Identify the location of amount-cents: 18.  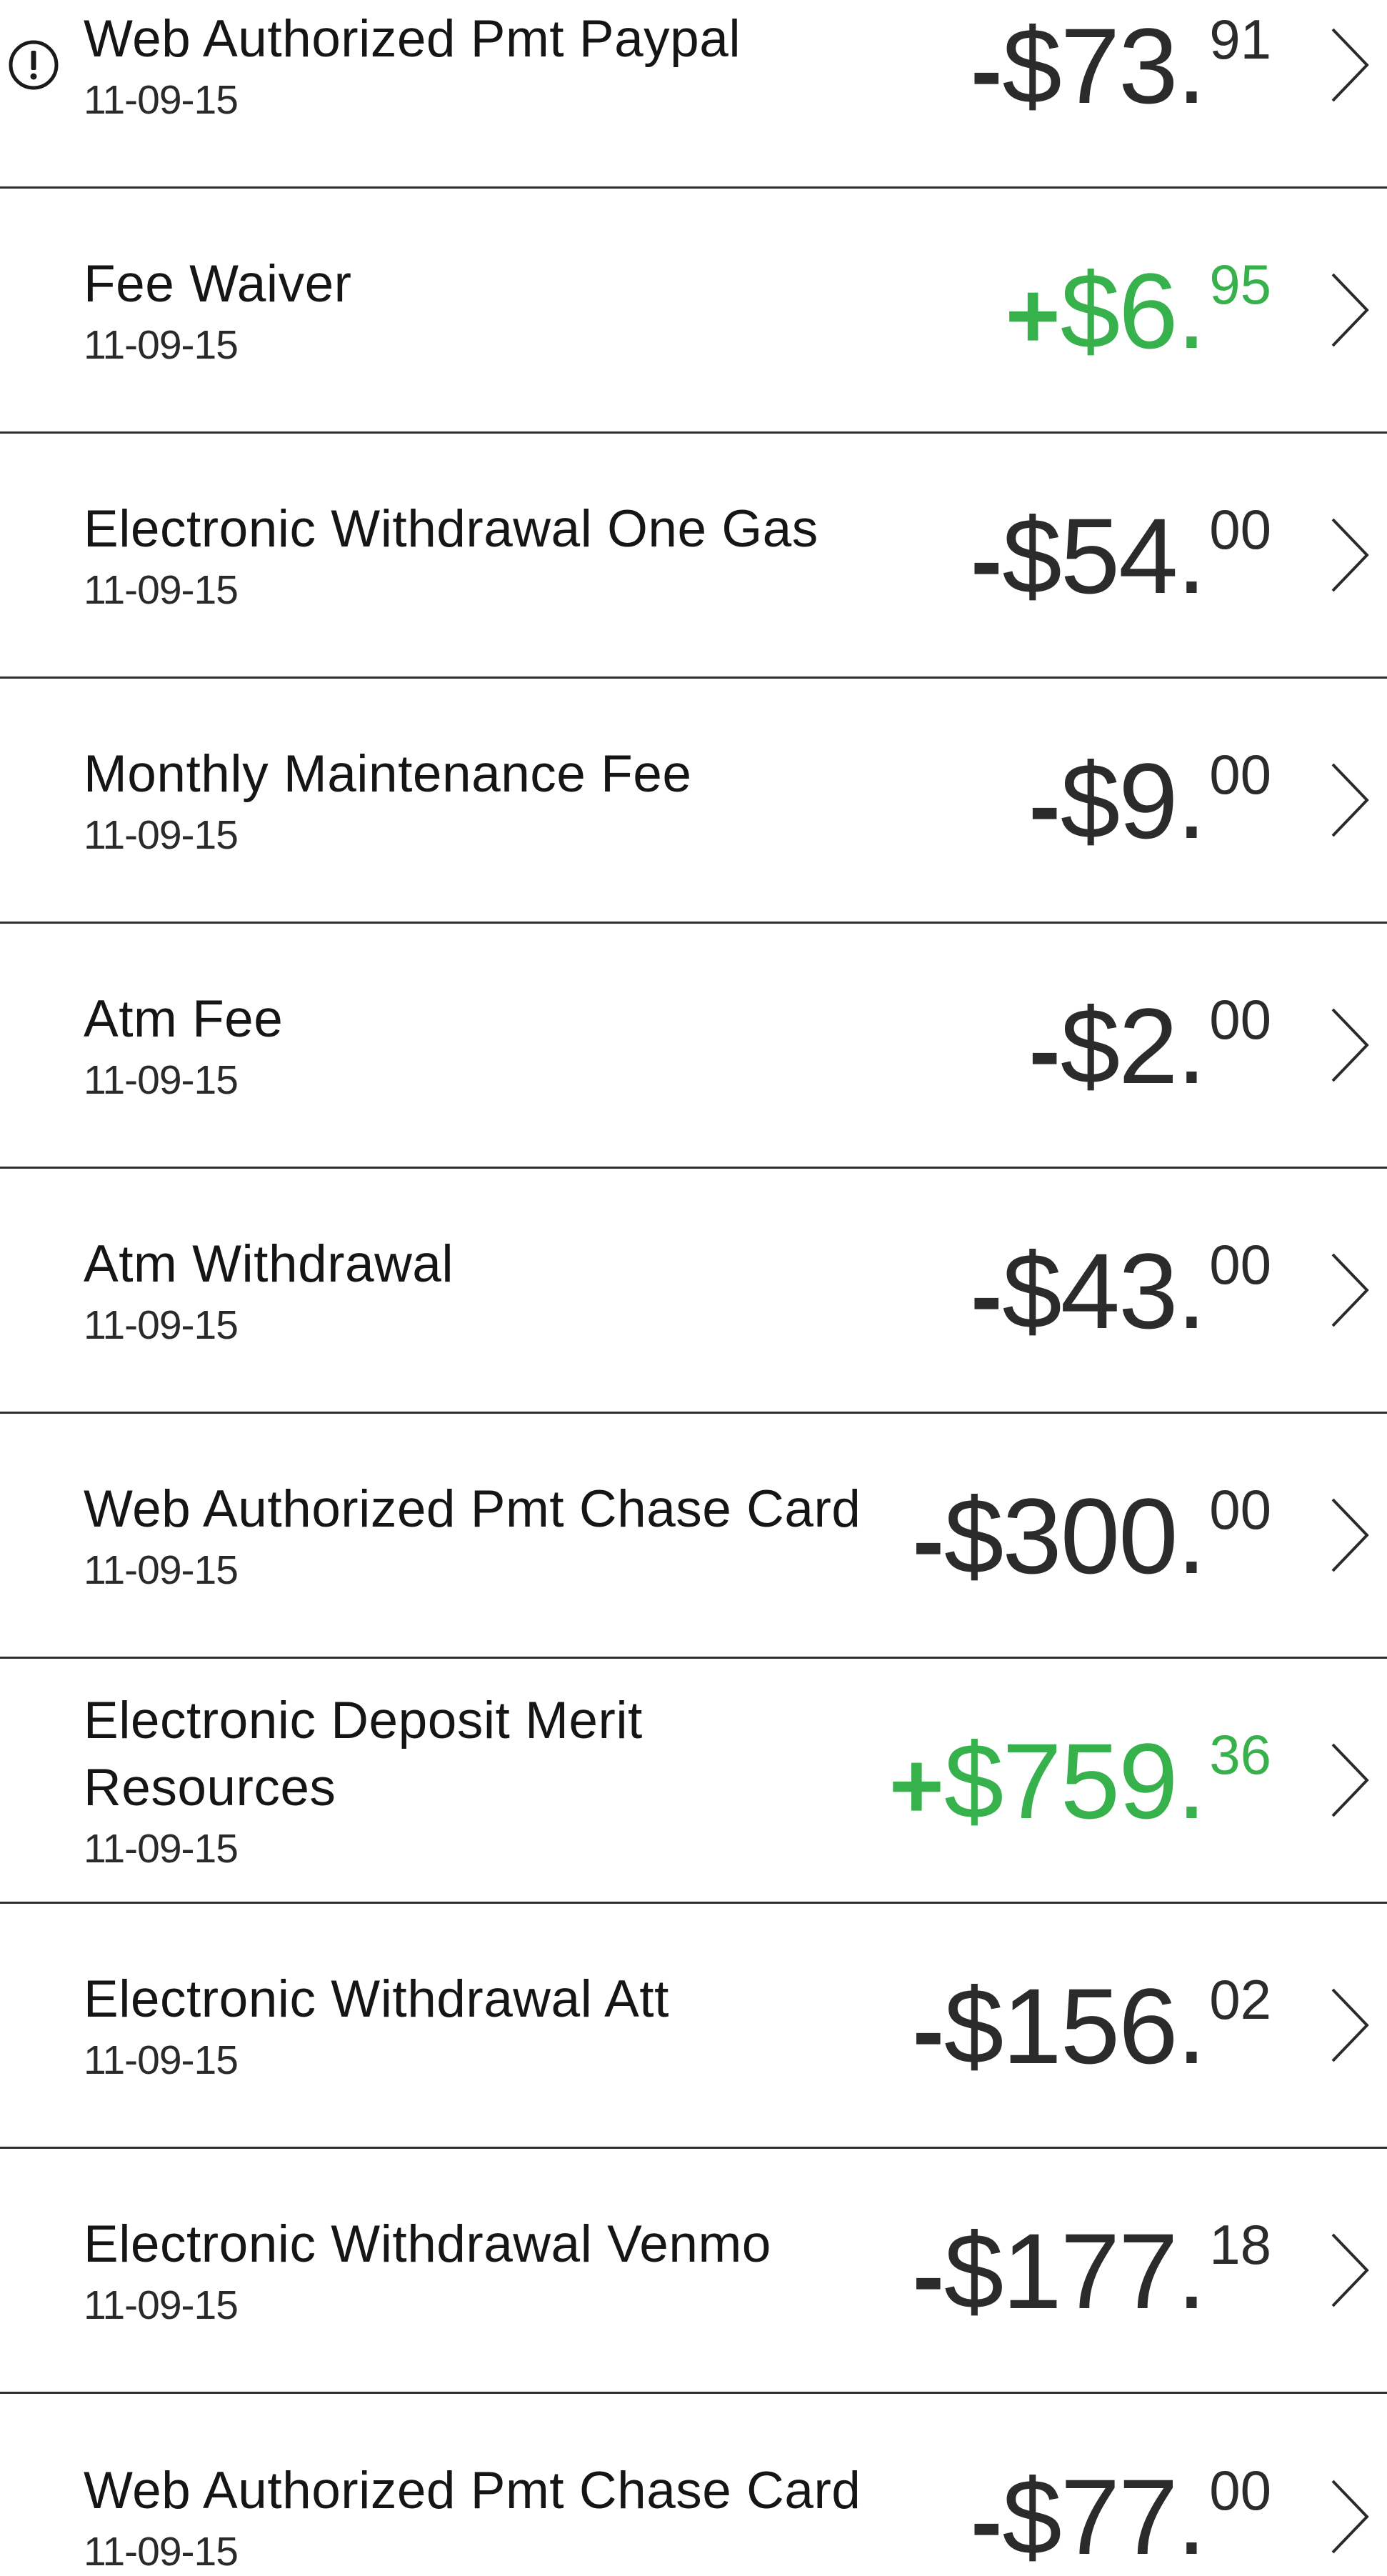
(1240, 2244).